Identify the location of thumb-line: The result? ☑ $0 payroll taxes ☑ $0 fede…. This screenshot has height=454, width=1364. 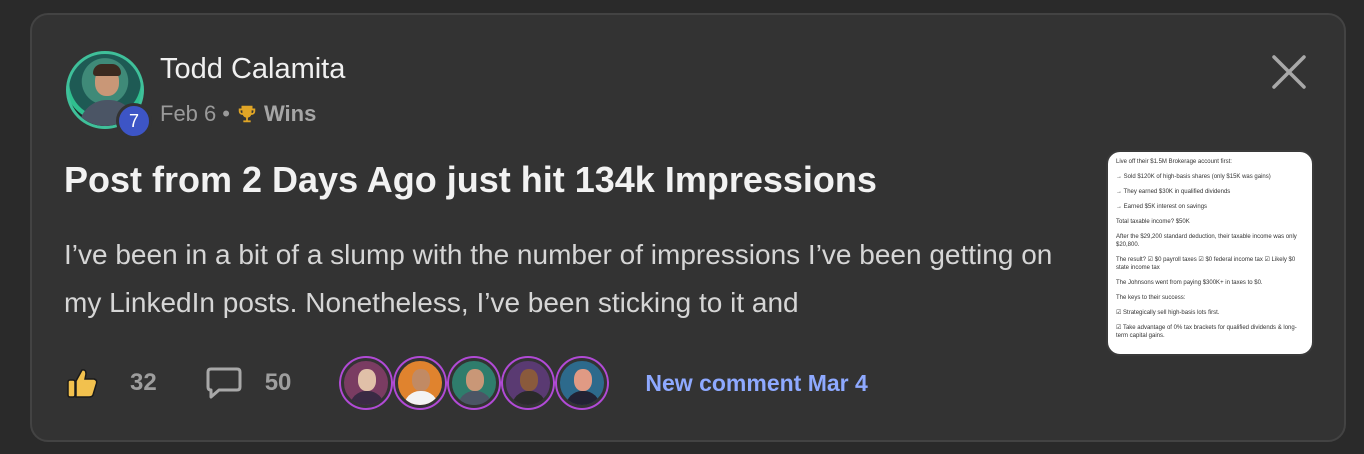
(1206, 264).